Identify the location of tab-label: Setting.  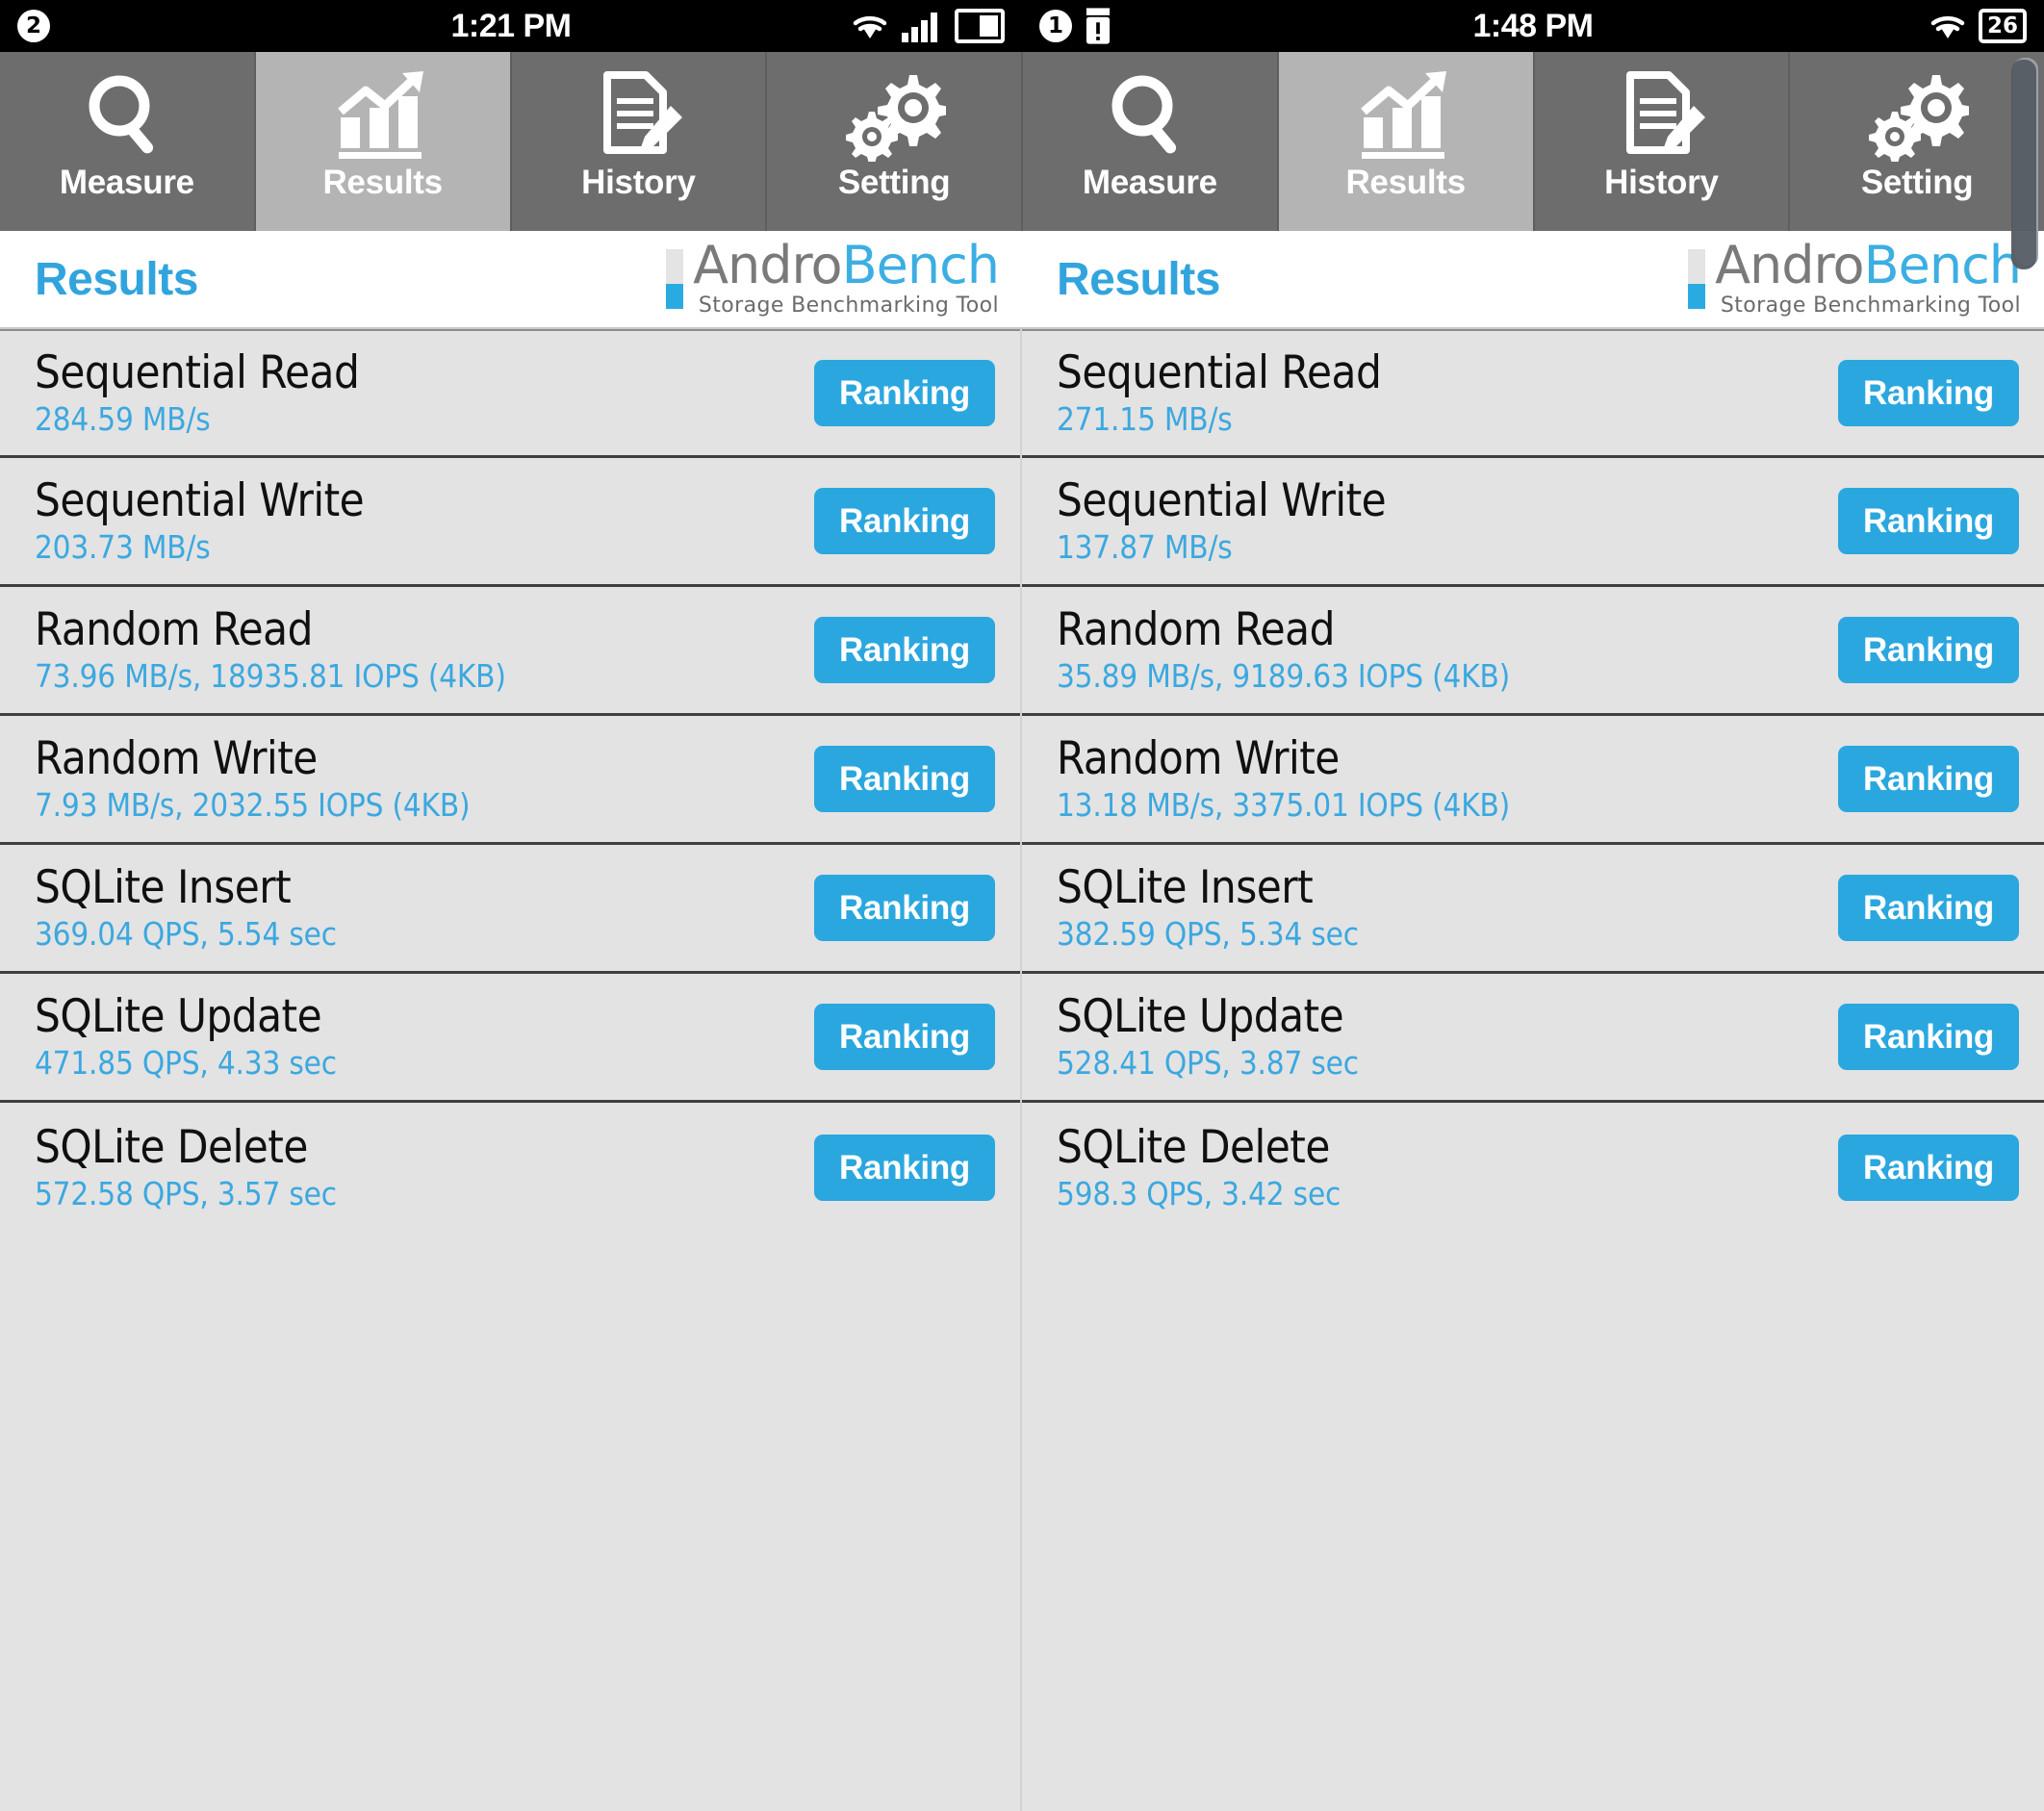
(1917, 182).